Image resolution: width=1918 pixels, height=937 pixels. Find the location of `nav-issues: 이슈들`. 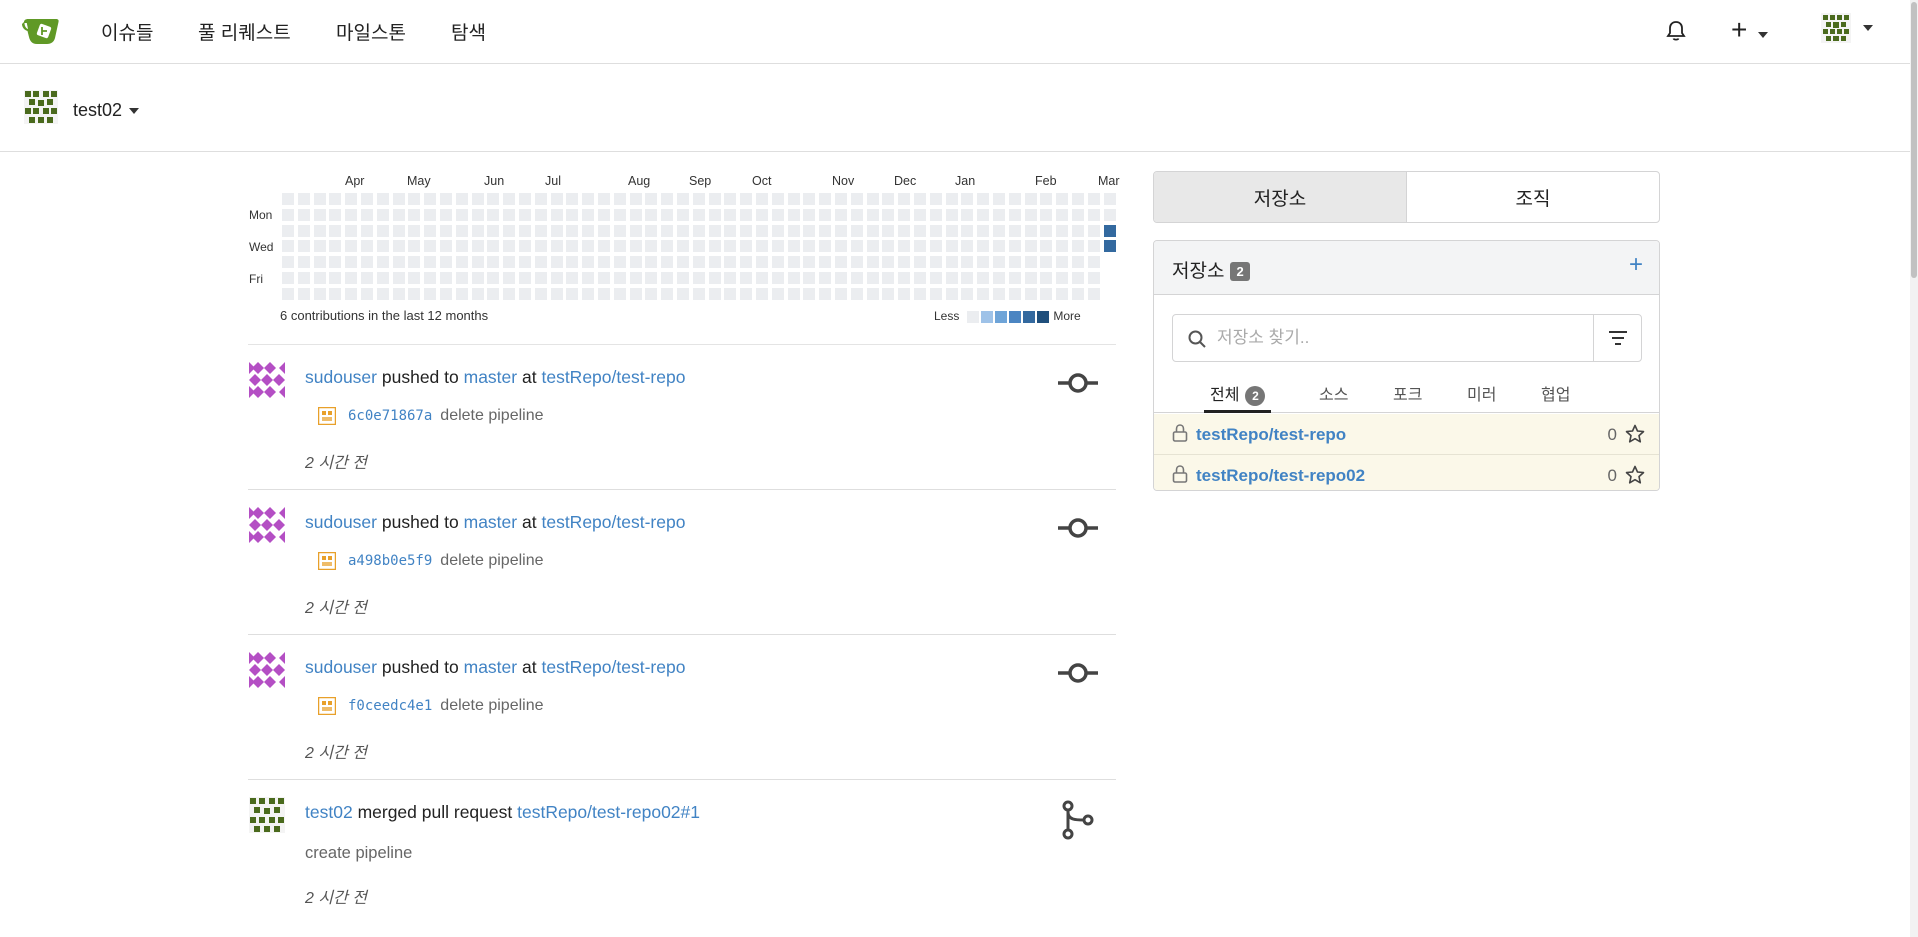

nav-issues: 이슈들 is located at coordinates (127, 31).